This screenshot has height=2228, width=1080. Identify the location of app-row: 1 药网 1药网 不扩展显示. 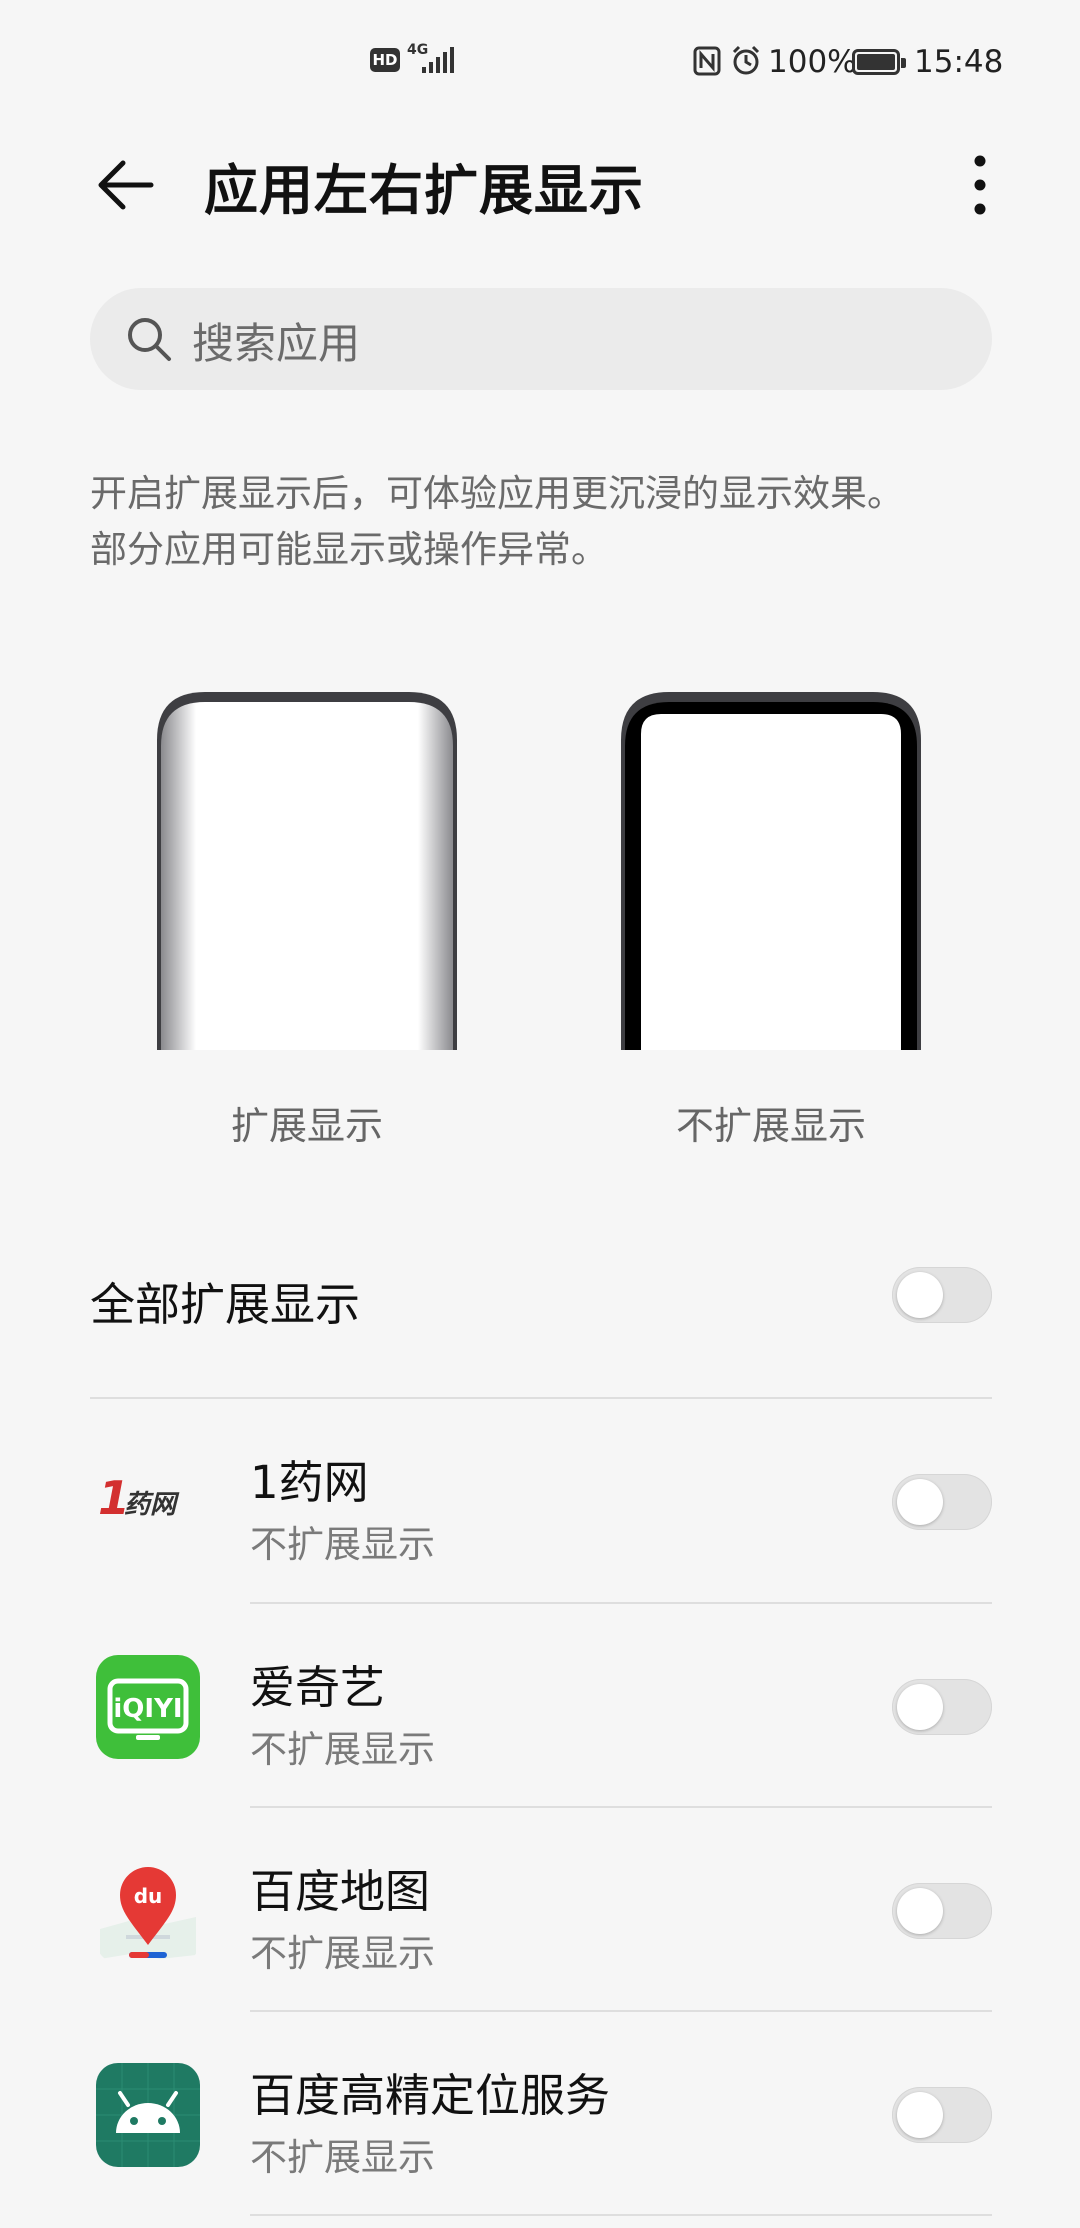
(540, 1502).